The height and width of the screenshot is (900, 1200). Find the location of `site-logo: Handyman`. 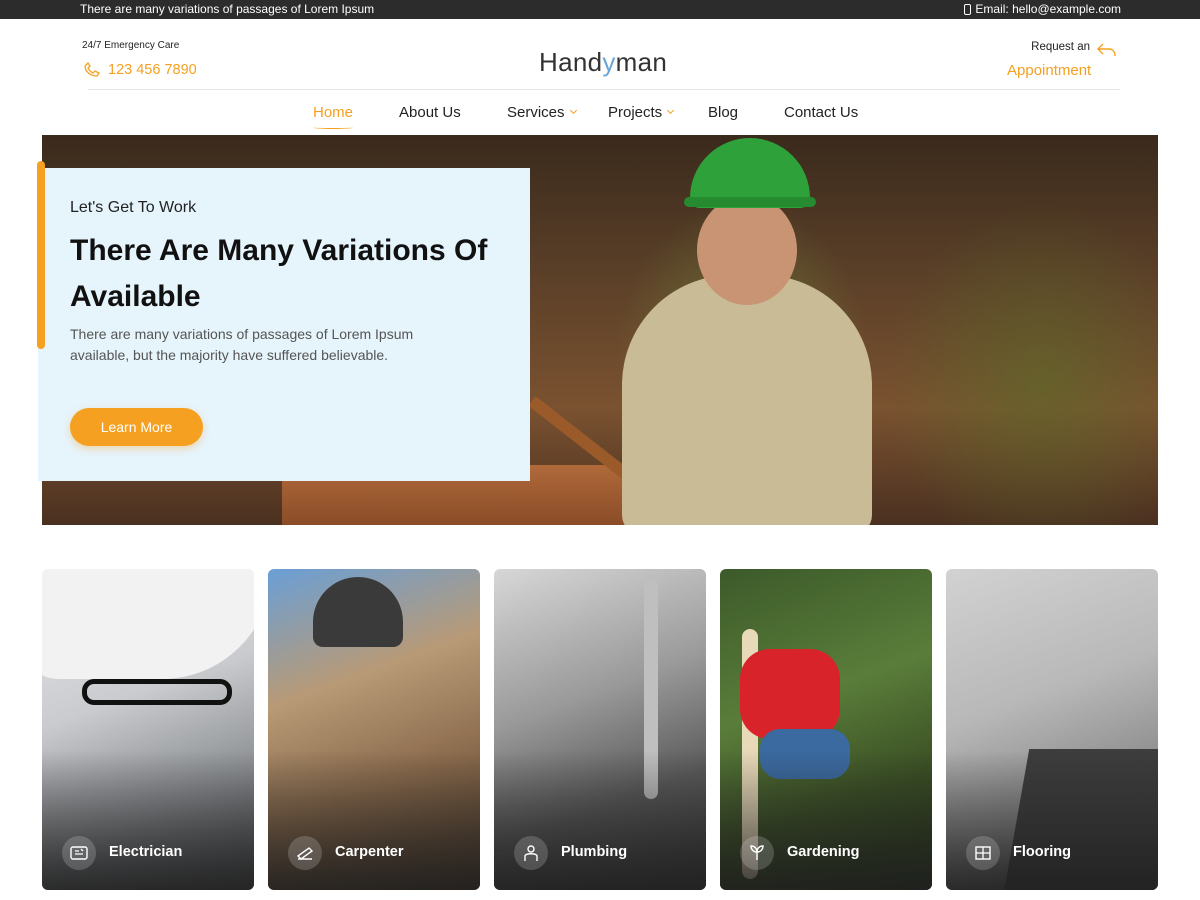

site-logo: Handyman is located at coordinates (603, 62).